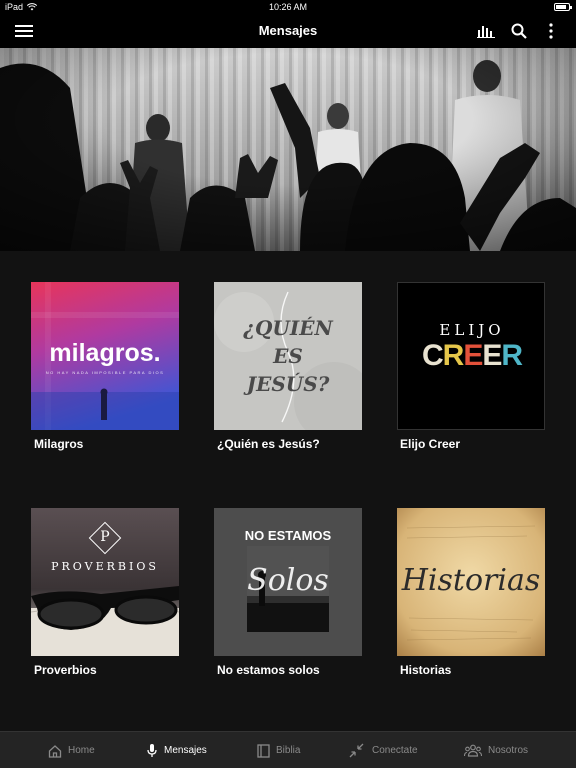 The width and height of the screenshot is (576, 768). I want to click on tab-conectate: Conectate, so click(383, 750).